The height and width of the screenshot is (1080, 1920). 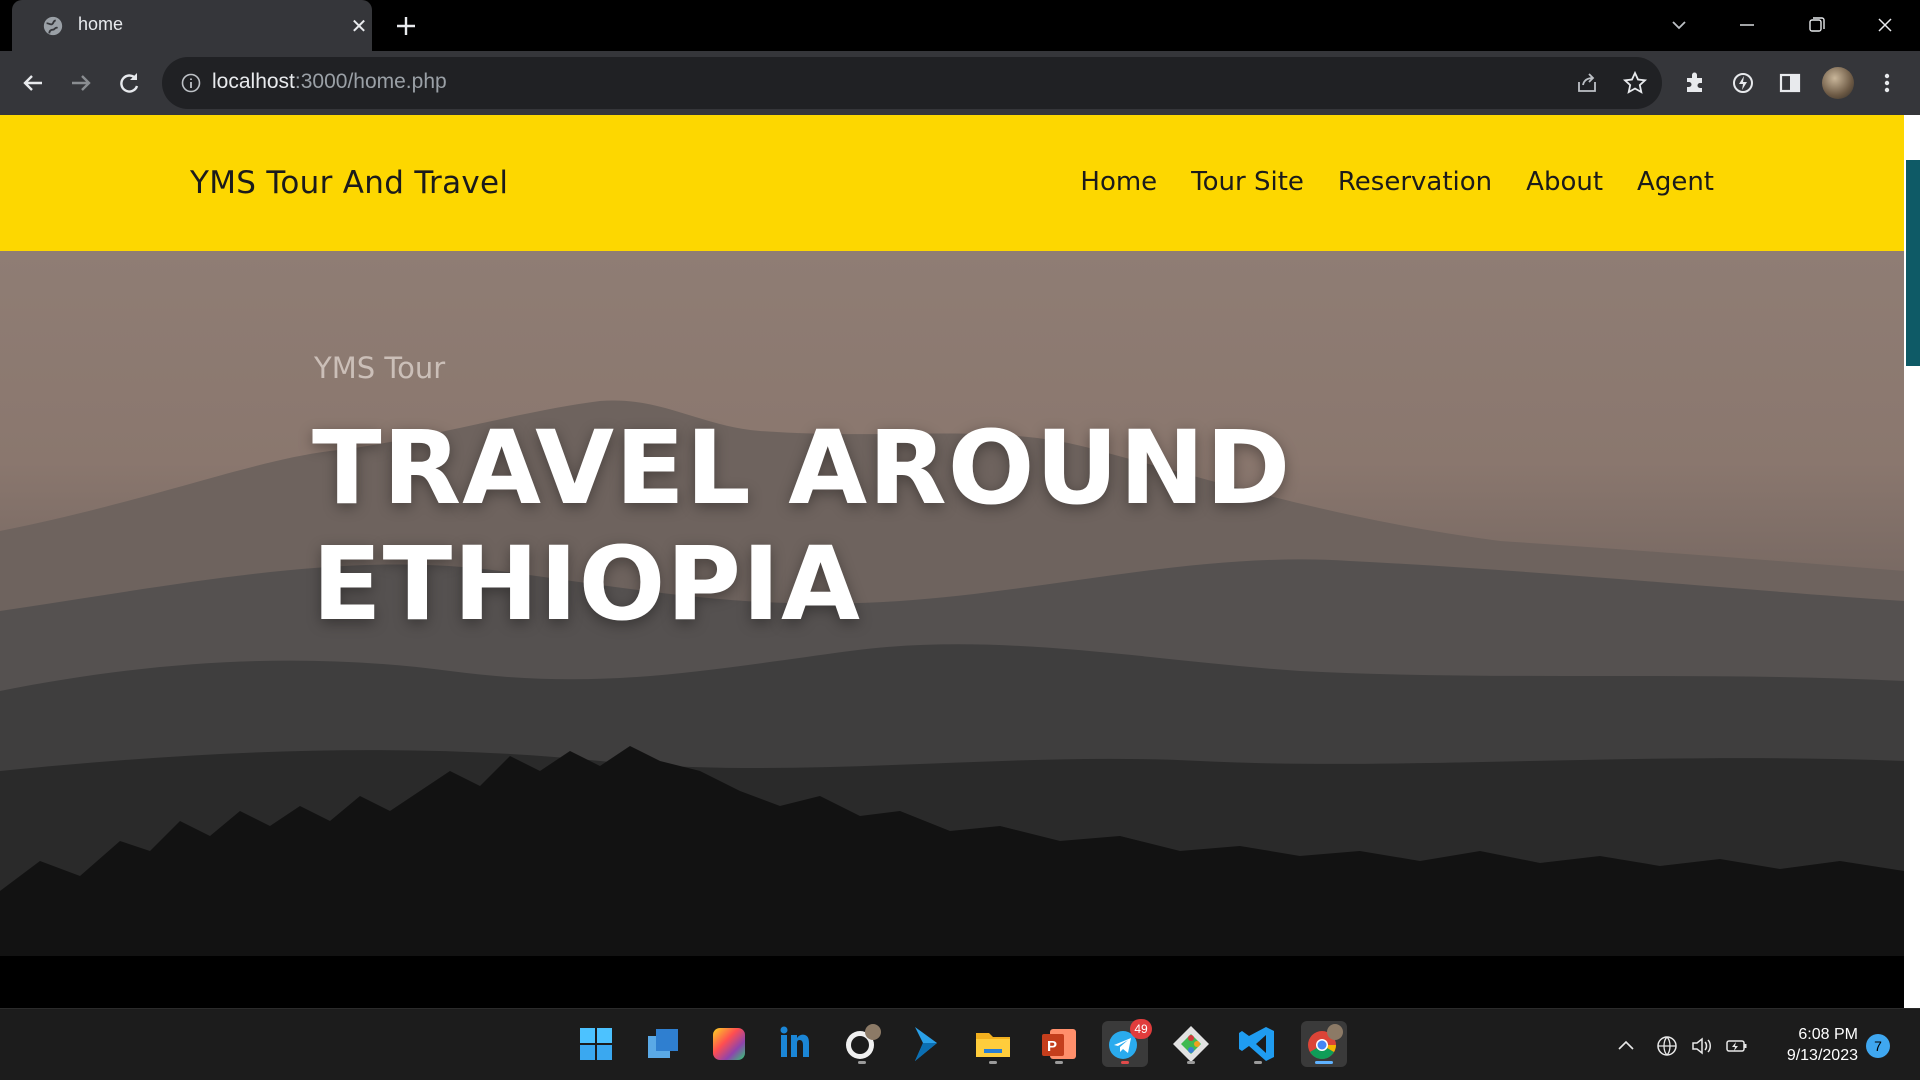 I want to click on main-menu: Home Tour Site Reservation About Agent, so click(x=1397, y=182).